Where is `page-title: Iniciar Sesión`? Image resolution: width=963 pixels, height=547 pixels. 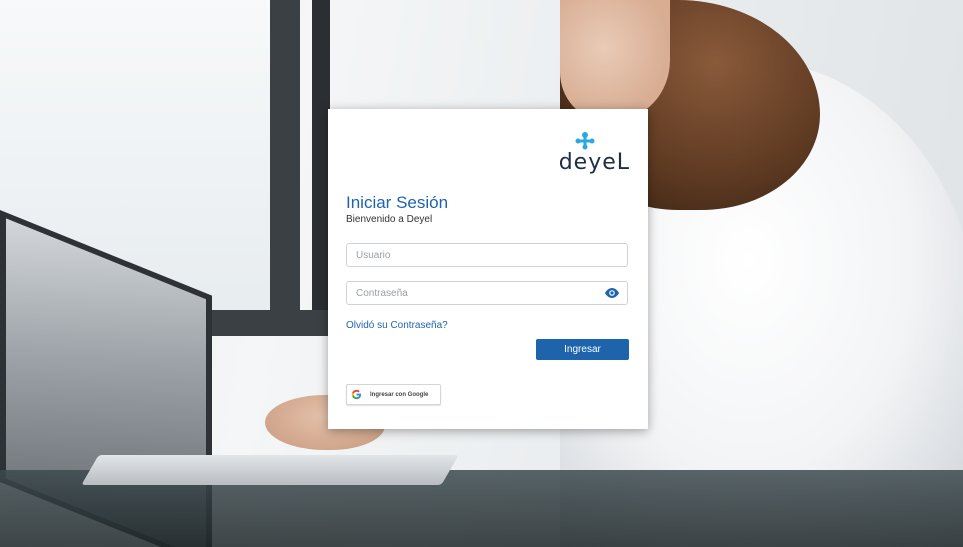 page-title: Iniciar Sesión is located at coordinates (397, 202).